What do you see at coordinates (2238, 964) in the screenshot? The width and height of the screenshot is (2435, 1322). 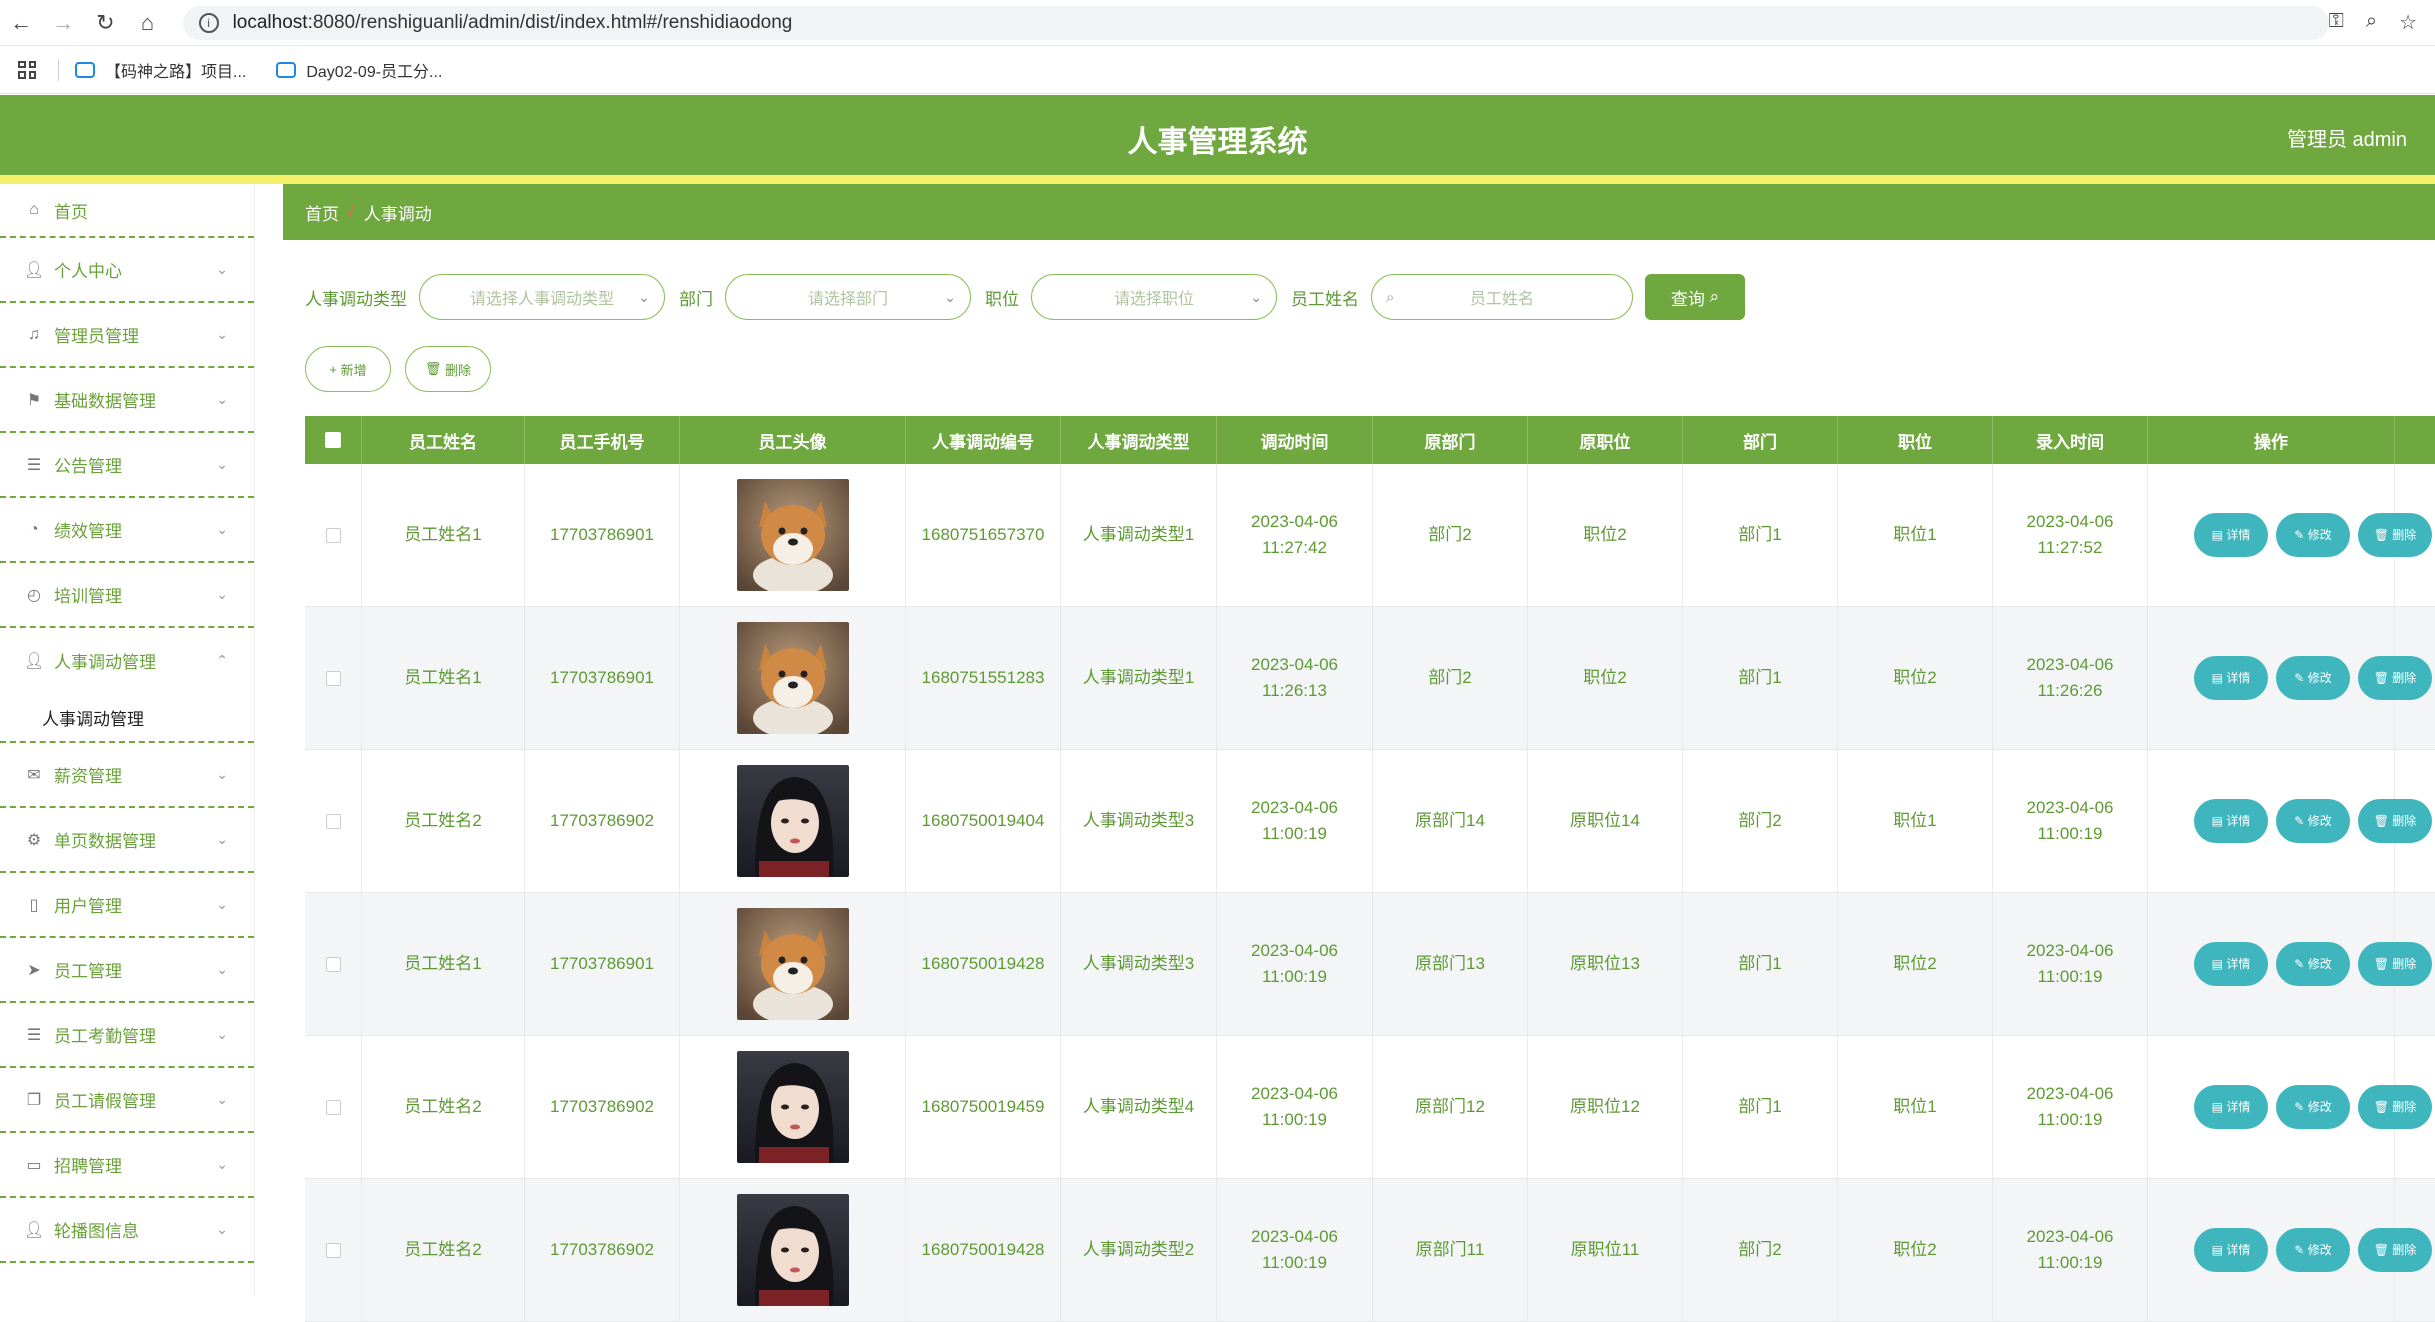 I see `detail-label: 详情` at bounding box center [2238, 964].